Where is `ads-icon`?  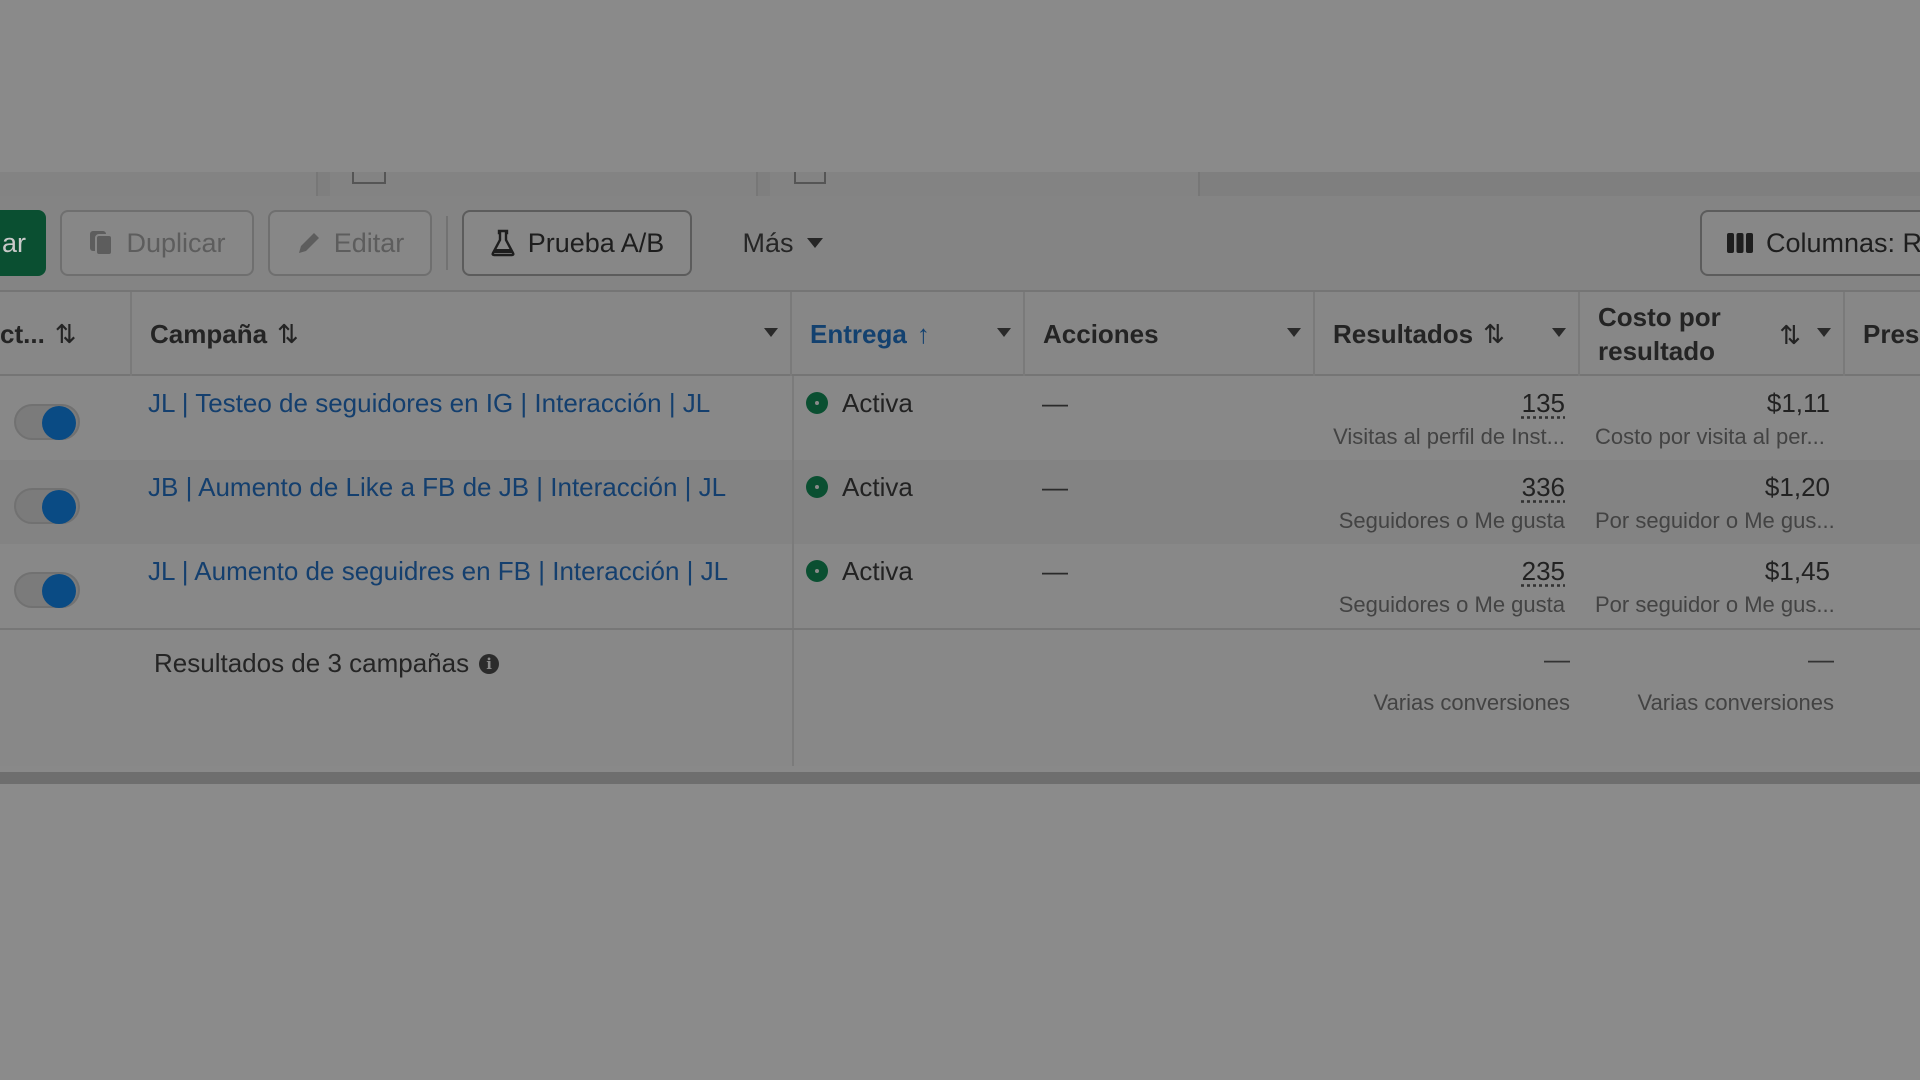
ads-icon is located at coordinates (810, 178).